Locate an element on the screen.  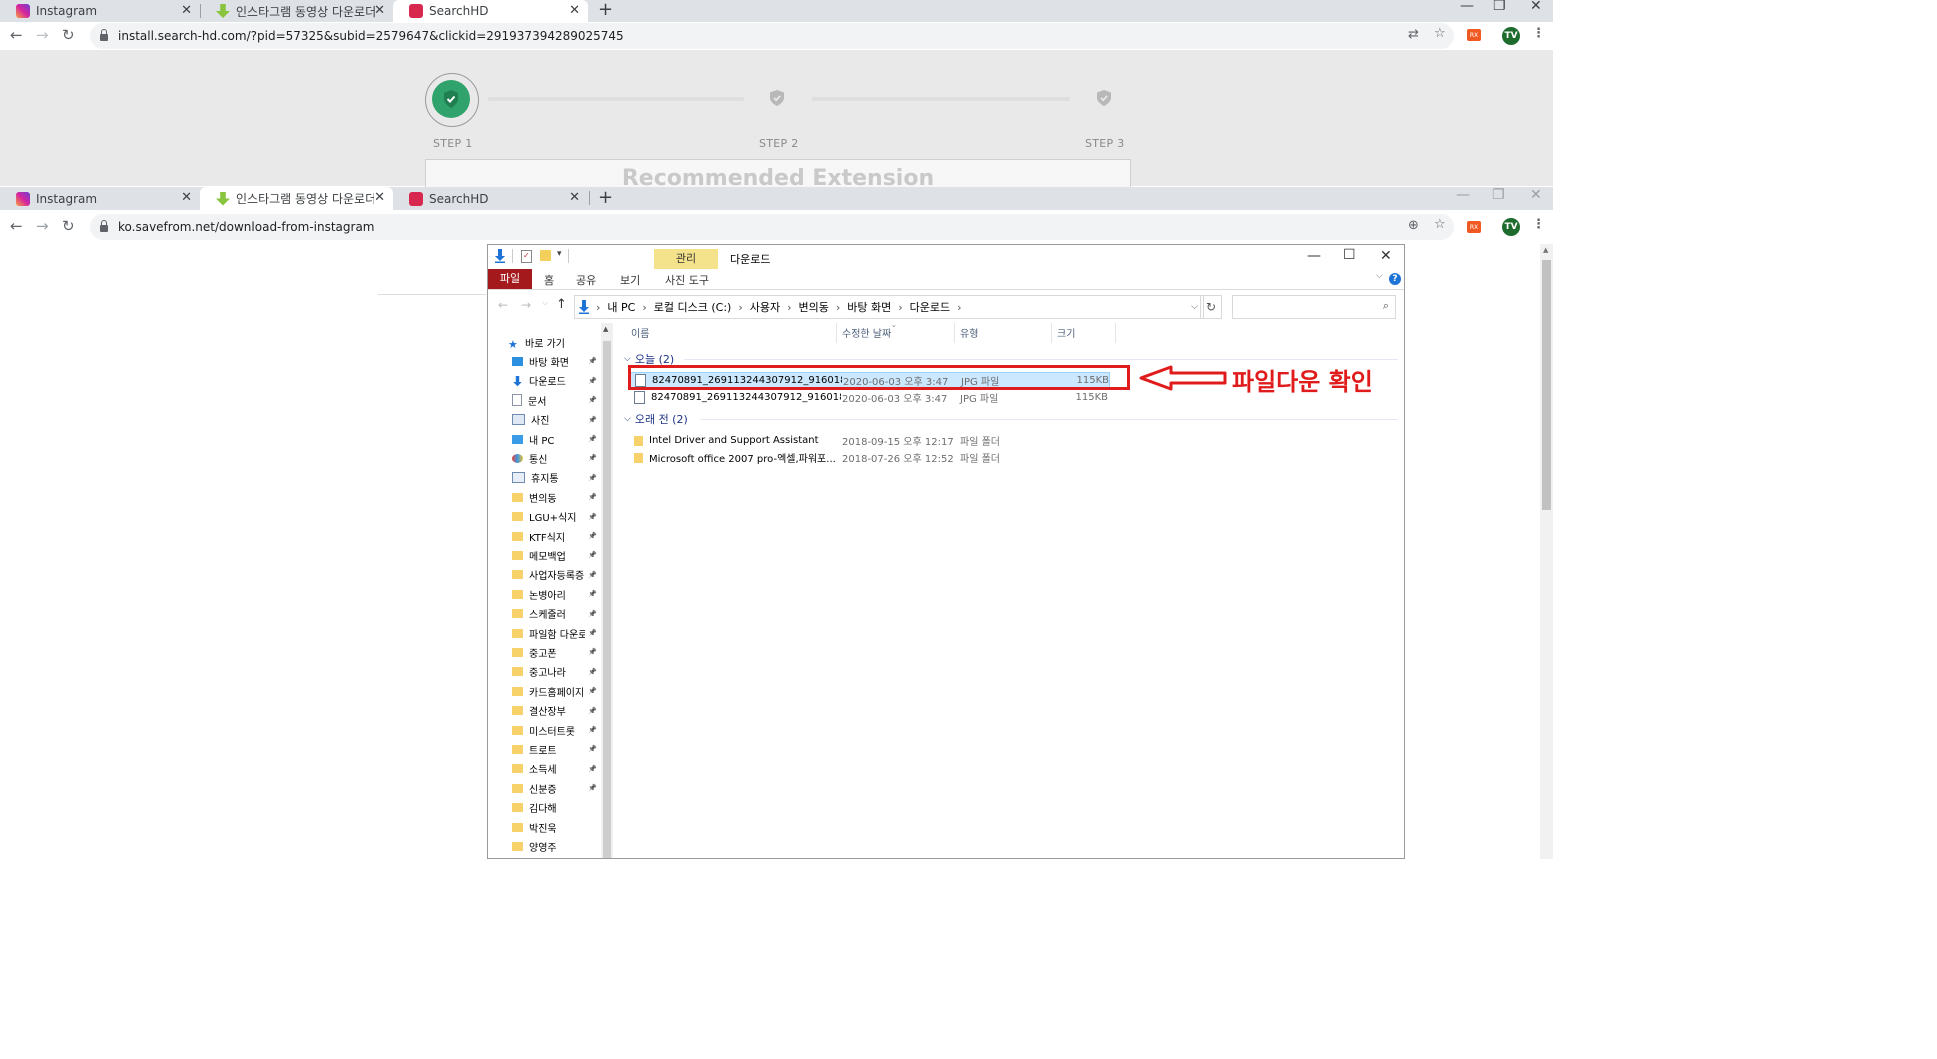
nav-item: 문서 📌 is located at coordinates (556, 400).